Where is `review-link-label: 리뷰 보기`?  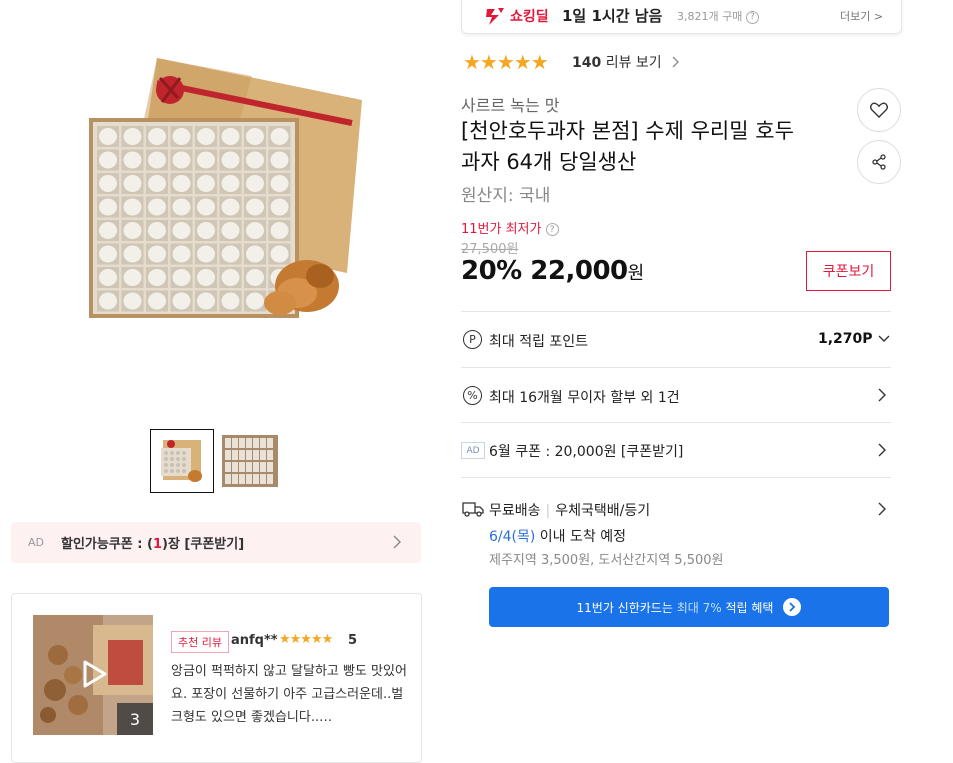 review-link-label: 리뷰 보기 is located at coordinates (633, 63).